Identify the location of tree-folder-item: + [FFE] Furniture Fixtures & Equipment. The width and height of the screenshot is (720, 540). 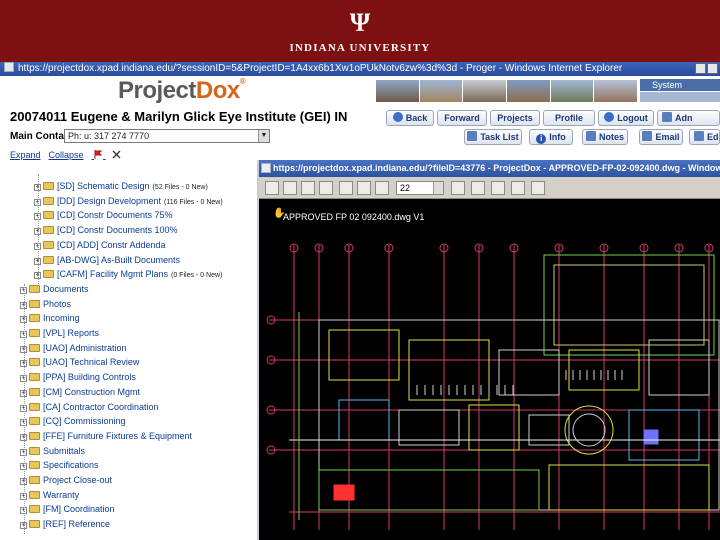
(106, 436).